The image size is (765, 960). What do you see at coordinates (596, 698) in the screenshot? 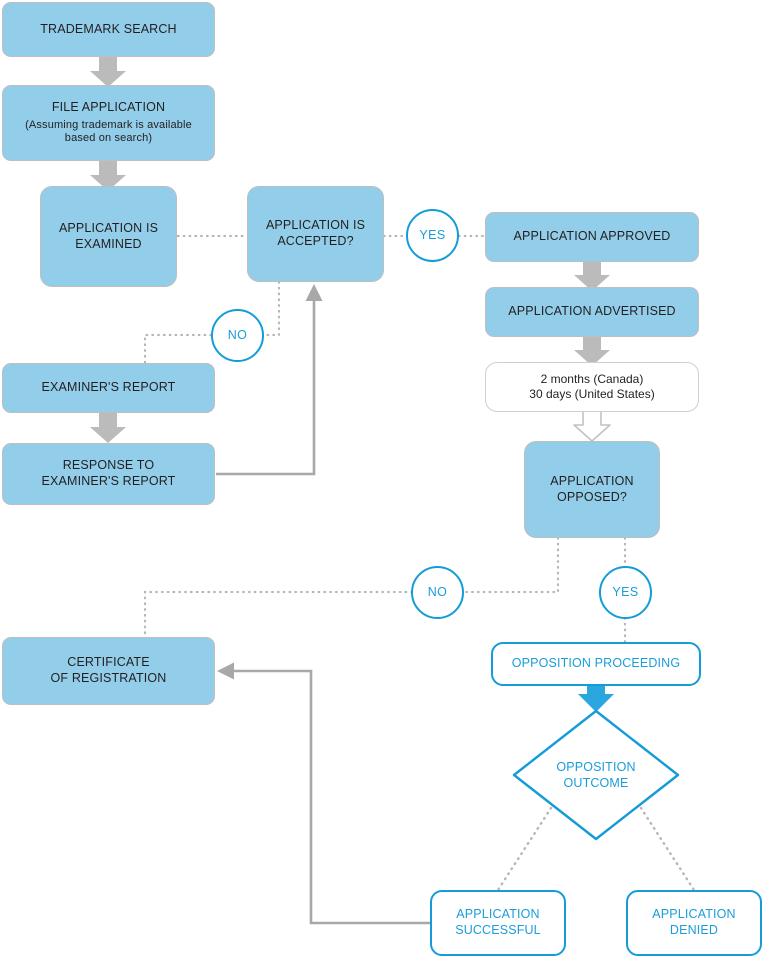
I see `edge-proceeding-to-outcome` at bounding box center [596, 698].